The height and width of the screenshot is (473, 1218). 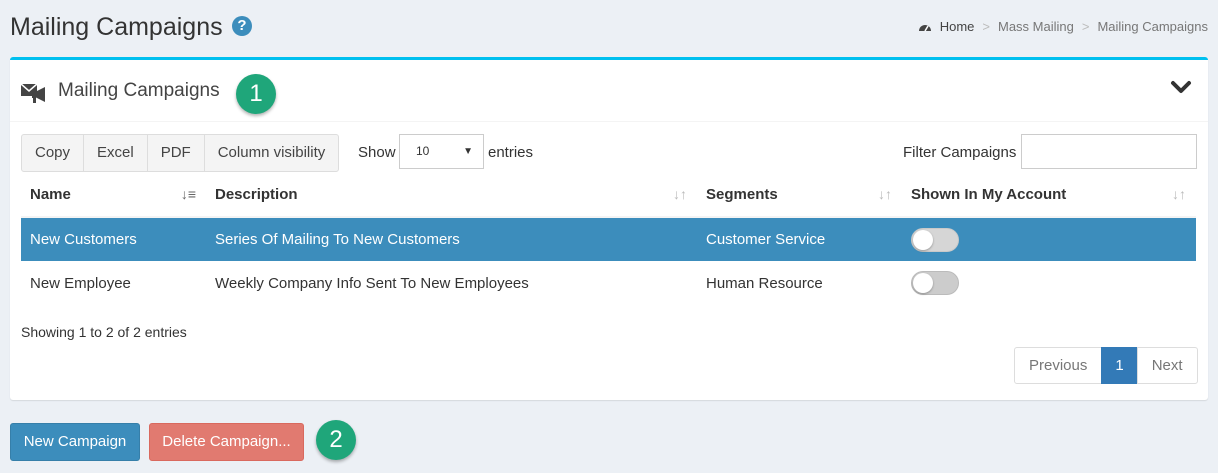 What do you see at coordinates (1167, 365) in the screenshot?
I see `pagination-next: Next` at bounding box center [1167, 365].